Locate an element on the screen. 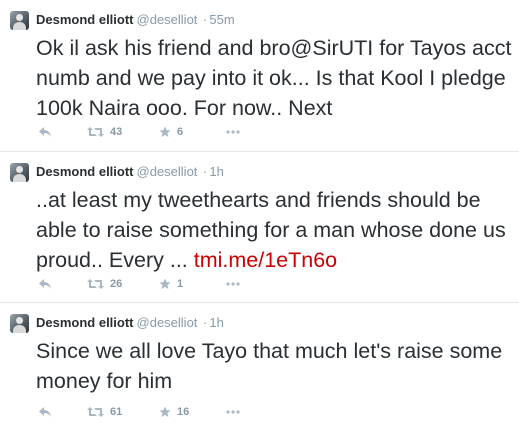  tweet-link: tmi.me/1eTn6o is located at coordinates (265, 260).